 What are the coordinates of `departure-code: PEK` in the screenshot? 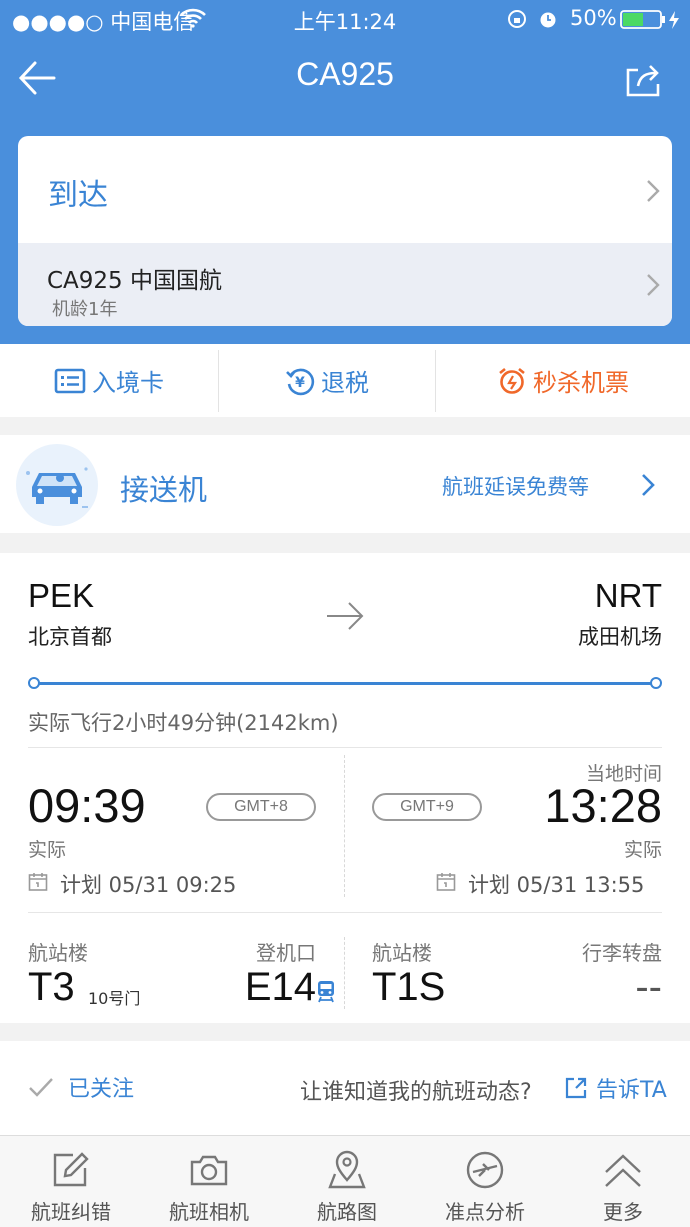 It's located at (61, 595).